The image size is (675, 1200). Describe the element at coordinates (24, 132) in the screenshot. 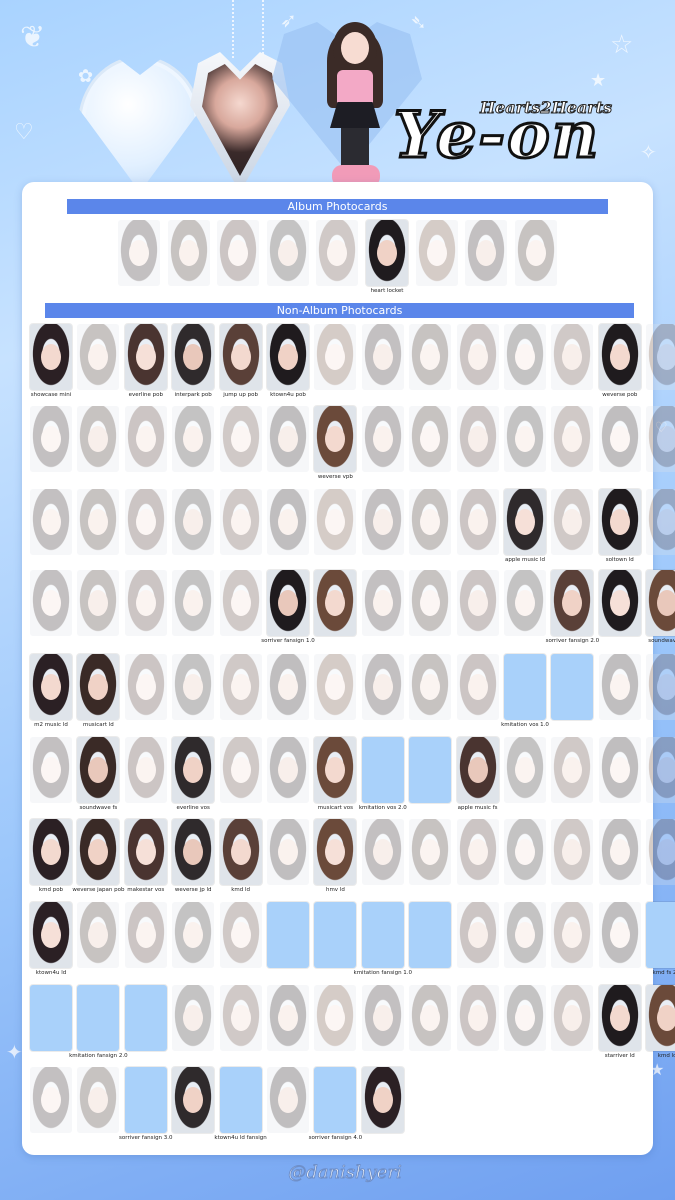

I see `heart-doodle-icon: ♡` at that location.